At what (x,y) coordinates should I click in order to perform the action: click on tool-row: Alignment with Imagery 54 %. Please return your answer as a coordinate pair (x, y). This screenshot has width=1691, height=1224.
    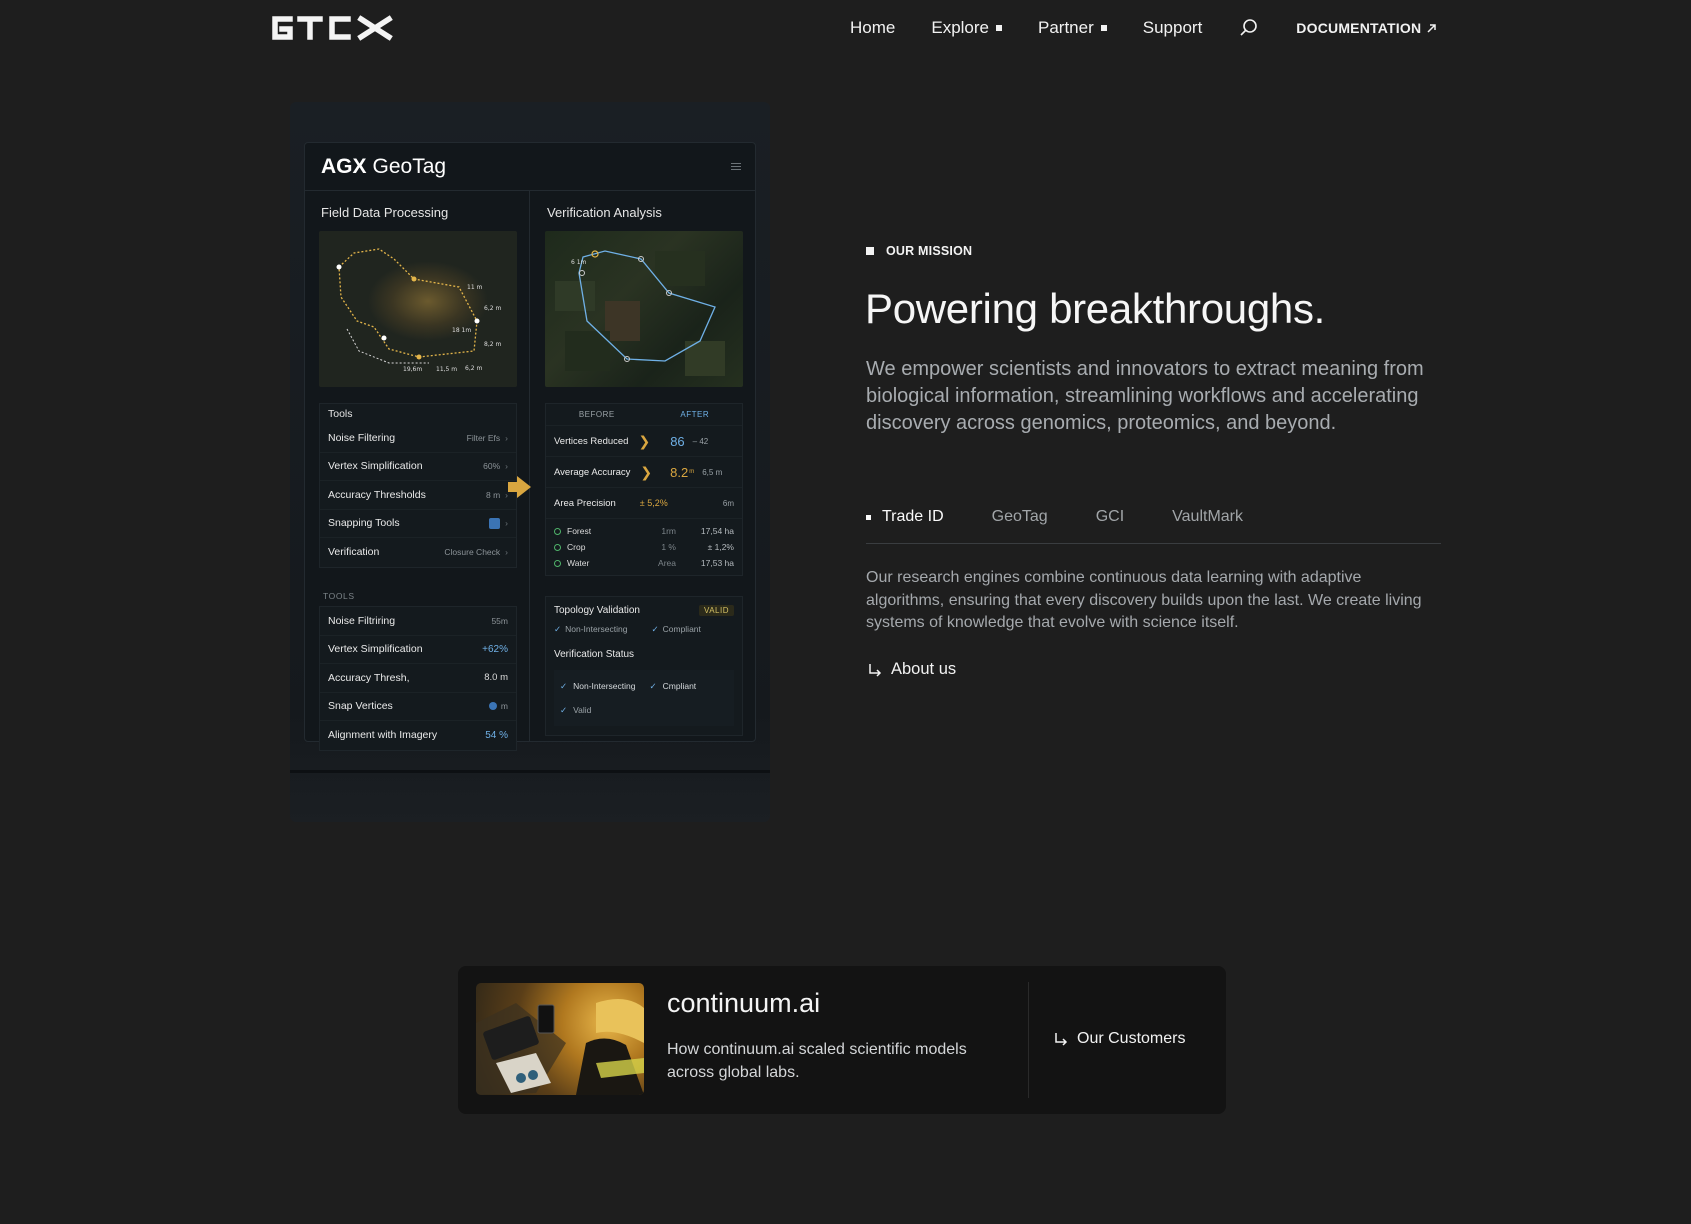
    Looking at the image, I should click on (418, 735).